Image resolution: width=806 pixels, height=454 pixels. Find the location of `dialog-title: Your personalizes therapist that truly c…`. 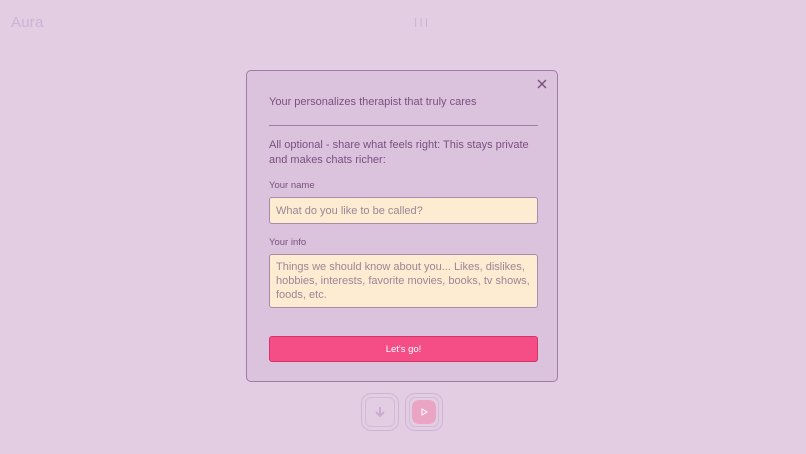

dialog-title: Your personalizes therapist that truly c… is located at coordinates (373, 102).